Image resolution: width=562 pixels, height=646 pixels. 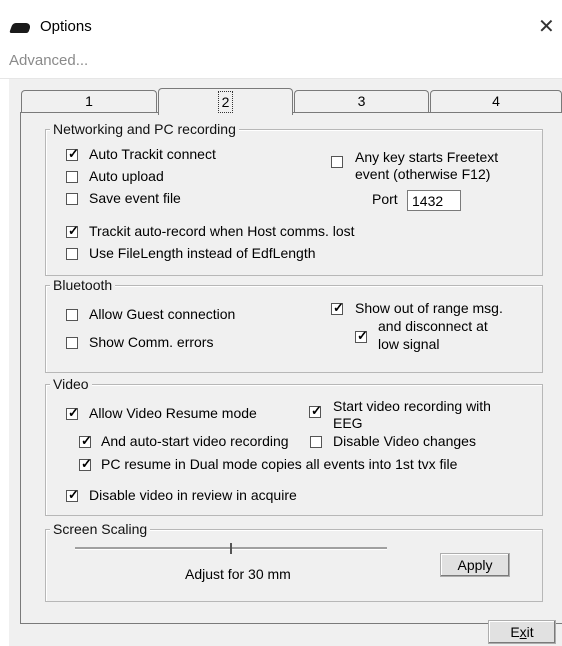 I want to click on port-field: 1432, so click(x=434, y=200).